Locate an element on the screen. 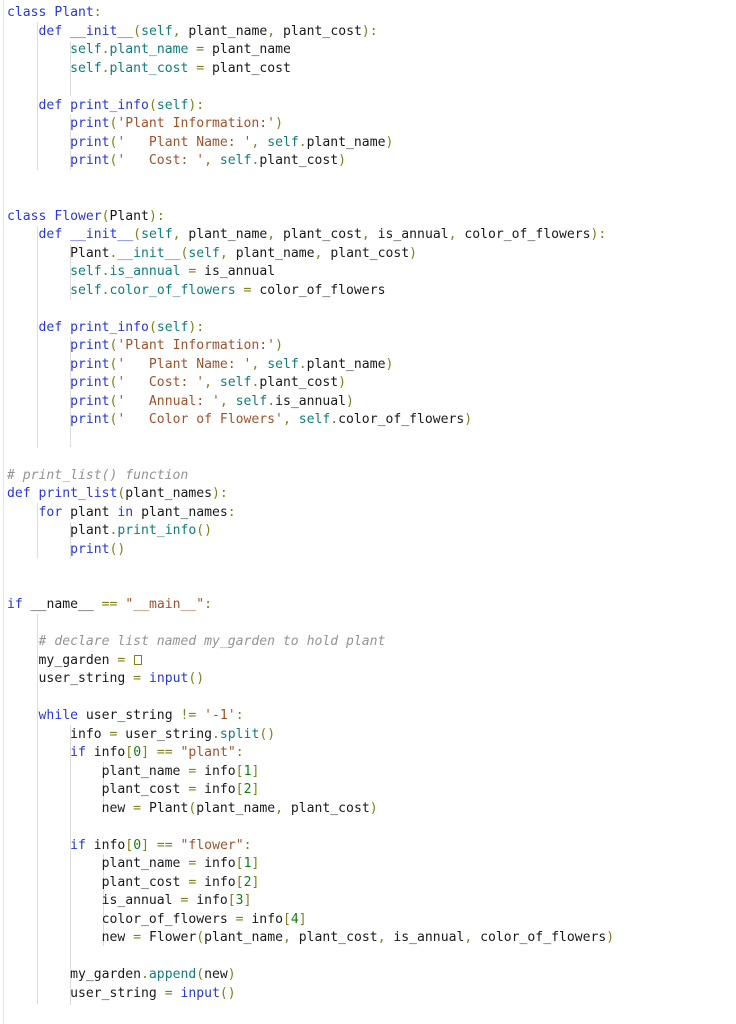 This screenshot has height=1024, width=736. code-line: color_of_flowers = info[4] is located at coordinates (204, 919).